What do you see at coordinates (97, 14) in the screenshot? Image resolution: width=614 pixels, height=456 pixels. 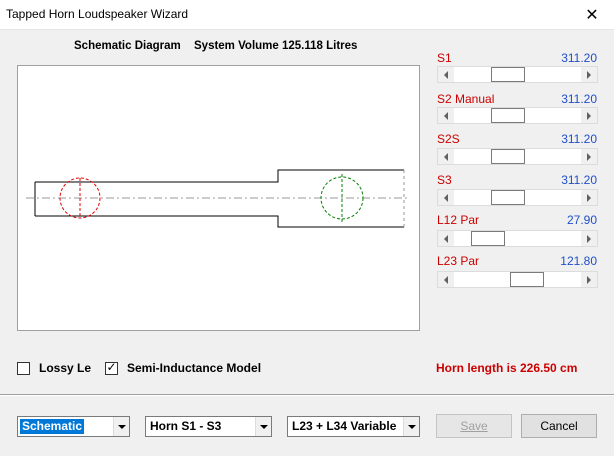 I see `window-title: Tapped Horn Loudspeaker Wizard` at bounding box center [97, 14].